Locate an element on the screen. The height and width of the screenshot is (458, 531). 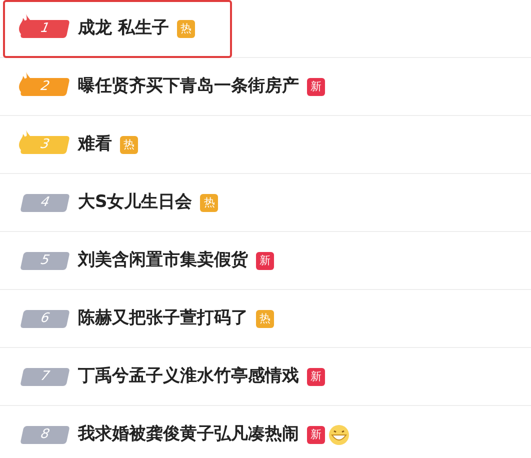
topic-title: 刘美含闲置市集卖假货 is located at coordinates (163, 261).